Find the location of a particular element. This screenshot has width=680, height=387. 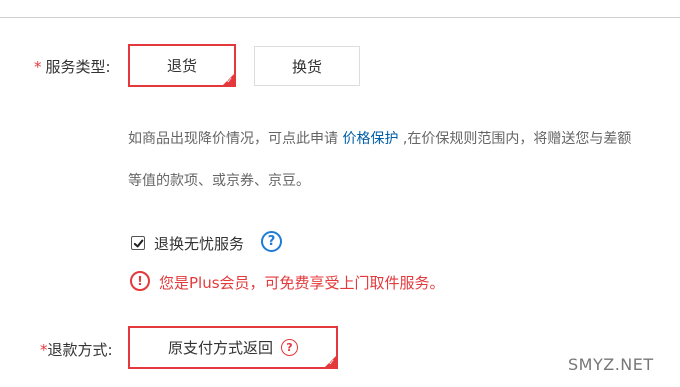

worry-free-checkbox is located at coordinates (138, 243).